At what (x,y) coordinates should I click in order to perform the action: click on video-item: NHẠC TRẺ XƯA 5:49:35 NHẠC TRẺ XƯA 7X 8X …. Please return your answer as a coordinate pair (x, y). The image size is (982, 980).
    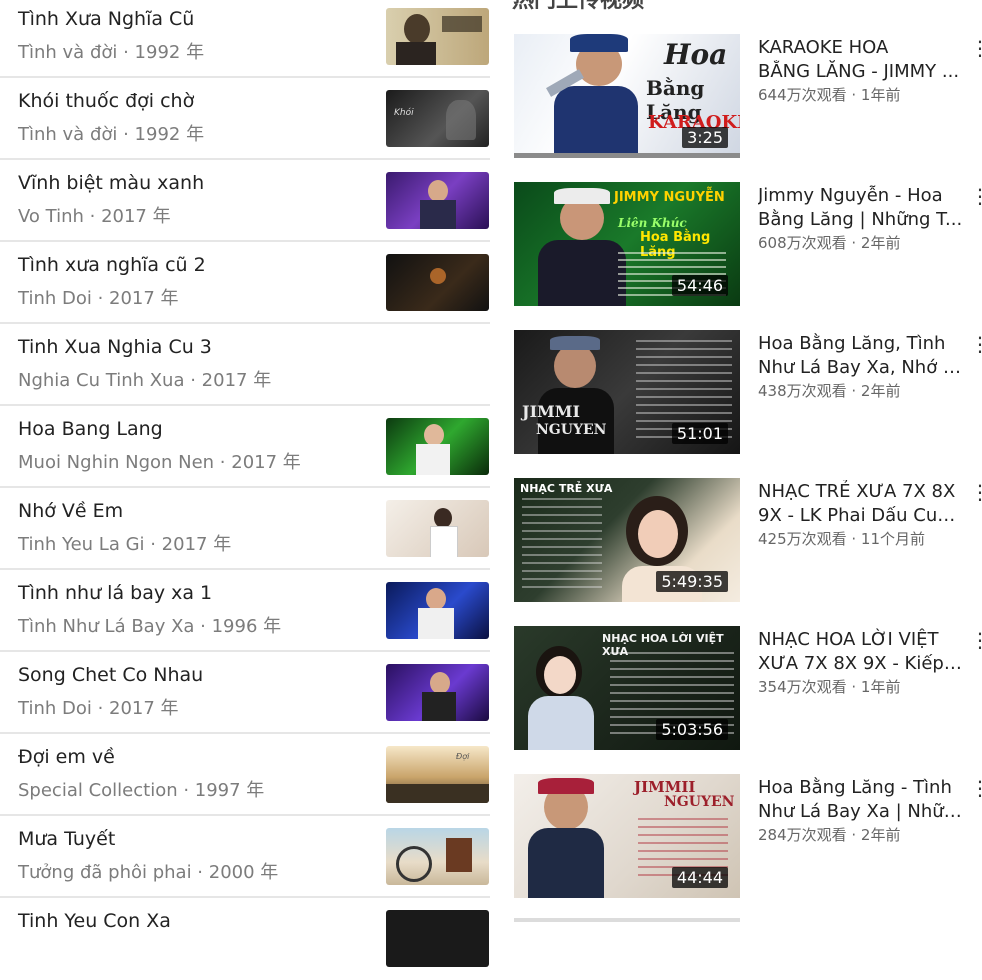
    Looking at the image, I should click on (736, 543).